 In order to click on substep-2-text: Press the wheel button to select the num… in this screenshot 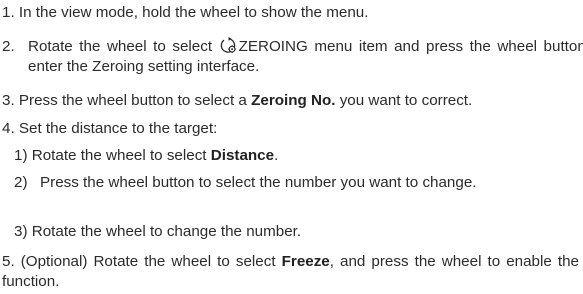, I will do `click(258, 182)`.